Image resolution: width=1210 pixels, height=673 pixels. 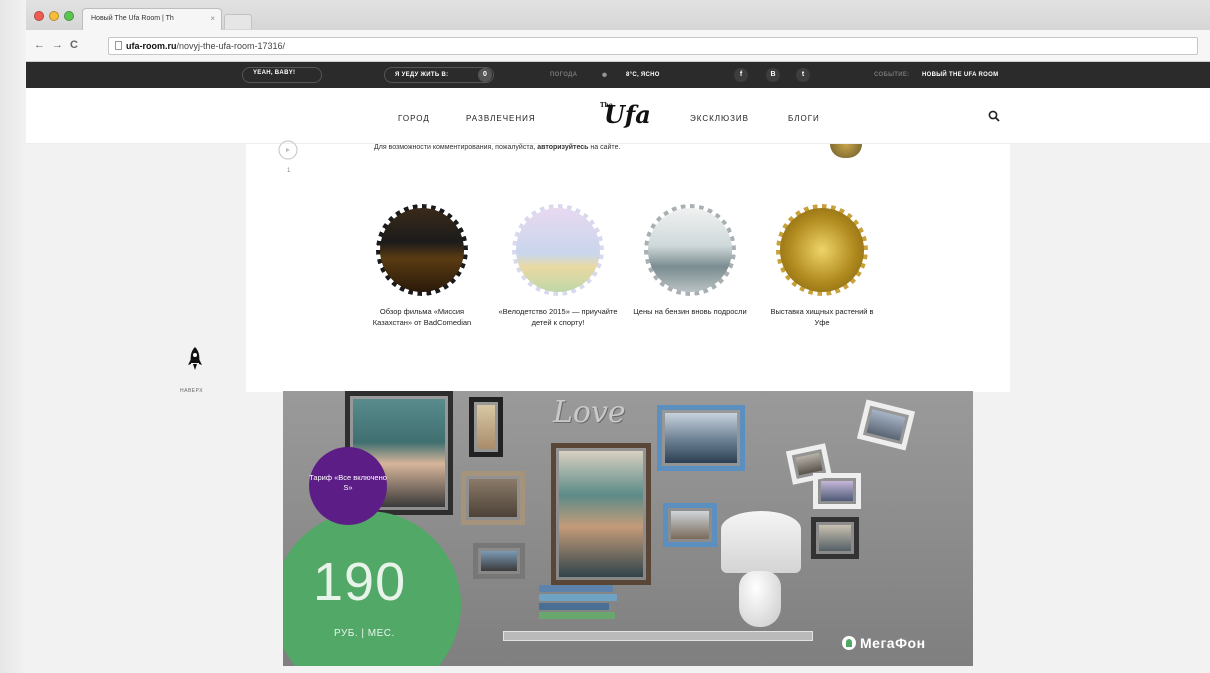 I want to click on page-icon, so click(x=118, y=45).